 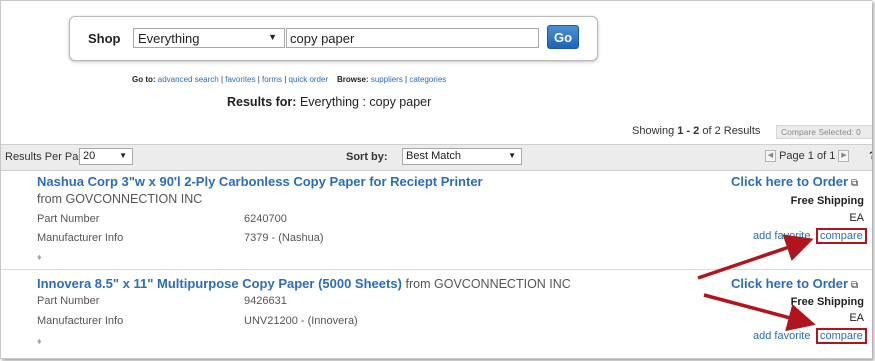 I want to click on showing-suffix: of 2 Results, so click(x=731, y=131).